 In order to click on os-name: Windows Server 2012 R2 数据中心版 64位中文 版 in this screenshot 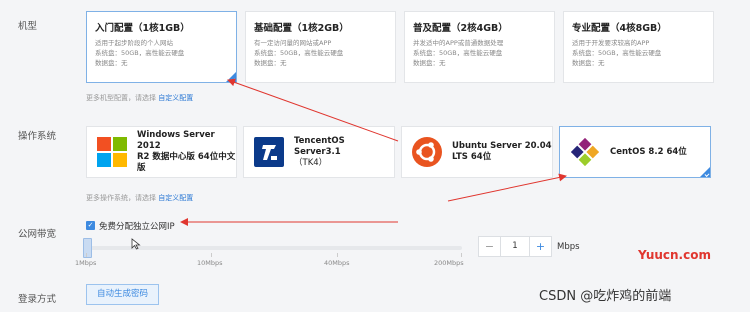, I will do `click(186, 152)`.